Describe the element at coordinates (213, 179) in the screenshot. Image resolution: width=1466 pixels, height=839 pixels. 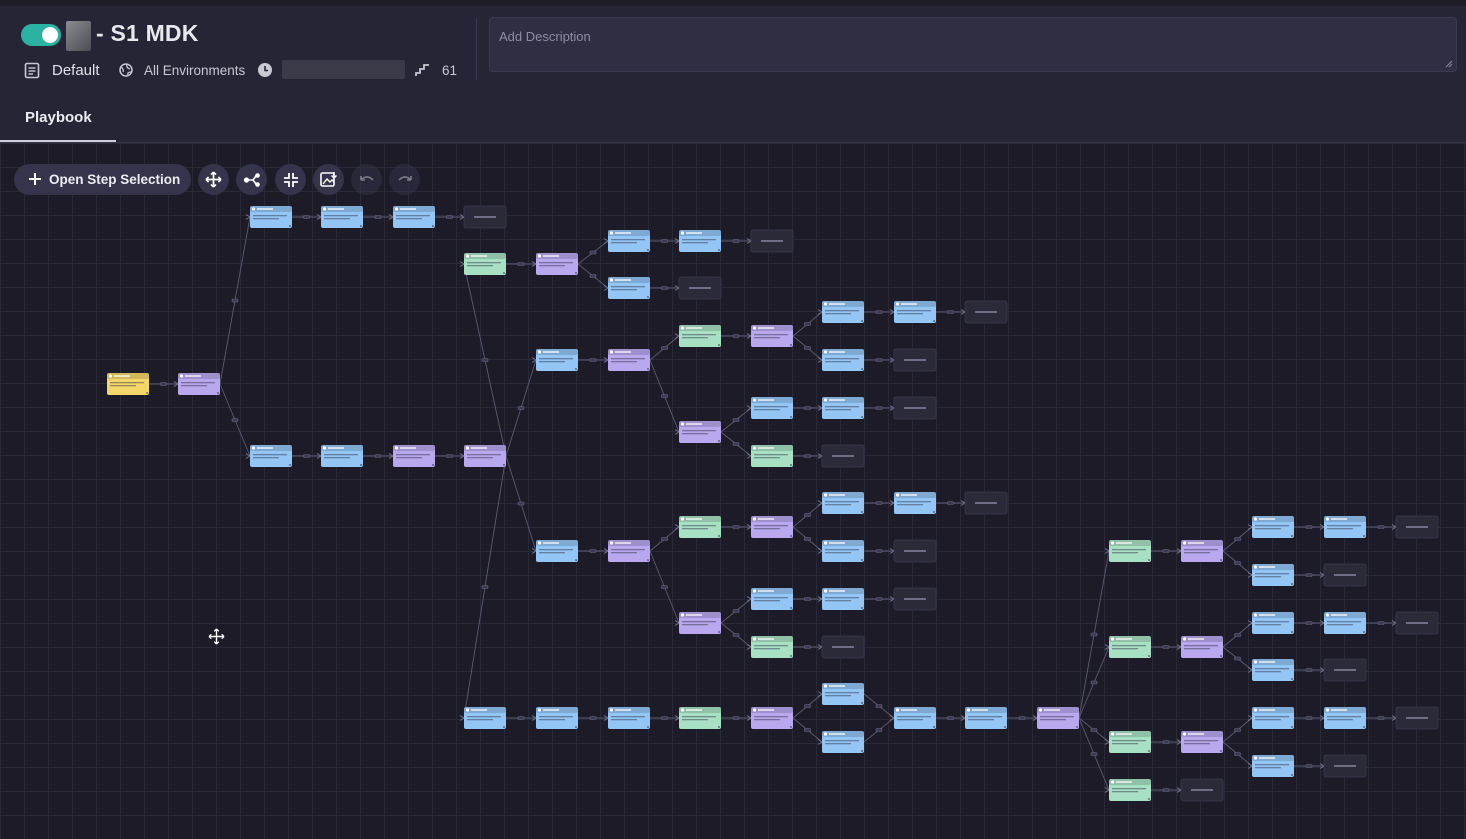
I see `move-button` at that location.